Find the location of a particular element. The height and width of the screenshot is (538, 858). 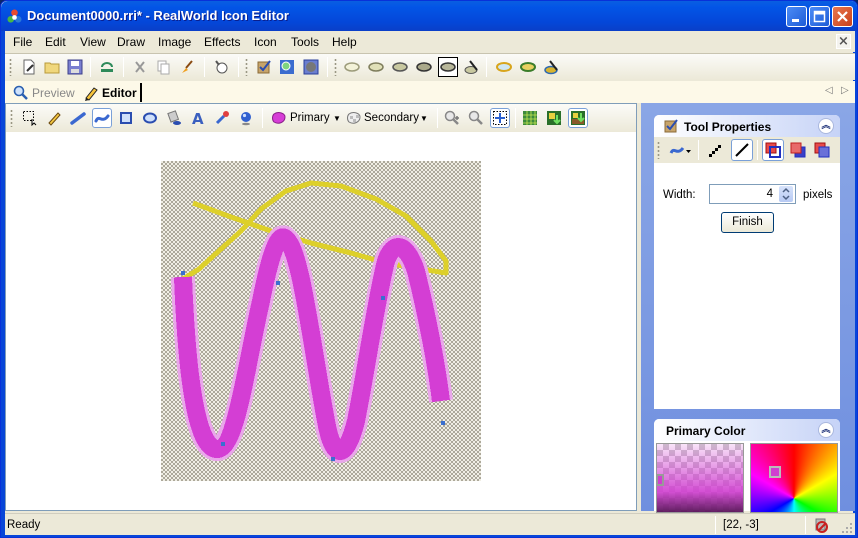

menu-edit: Edit is located at coordinates (55, 42).